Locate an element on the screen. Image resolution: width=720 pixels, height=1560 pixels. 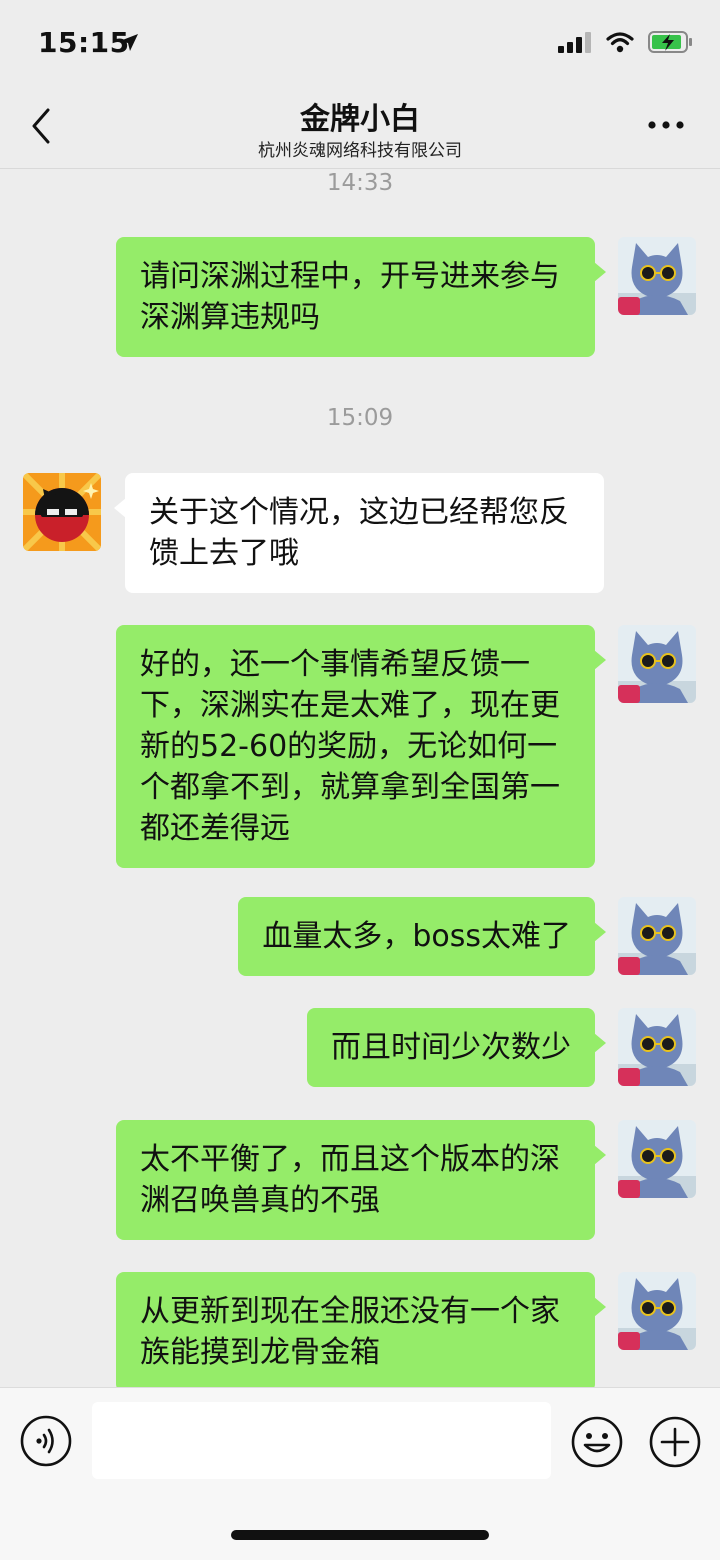
status-time: 15:15 is located at coordinates (84, 42).